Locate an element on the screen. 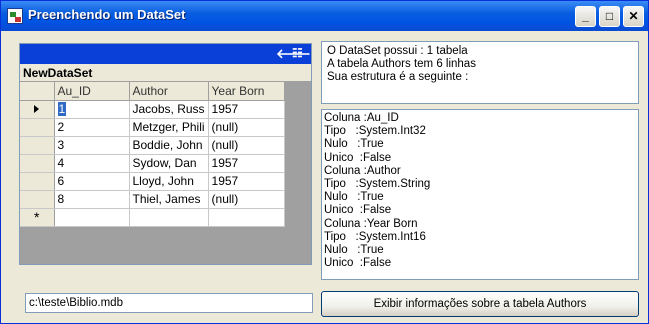  new-row: * is located at coordinates (152, 217).